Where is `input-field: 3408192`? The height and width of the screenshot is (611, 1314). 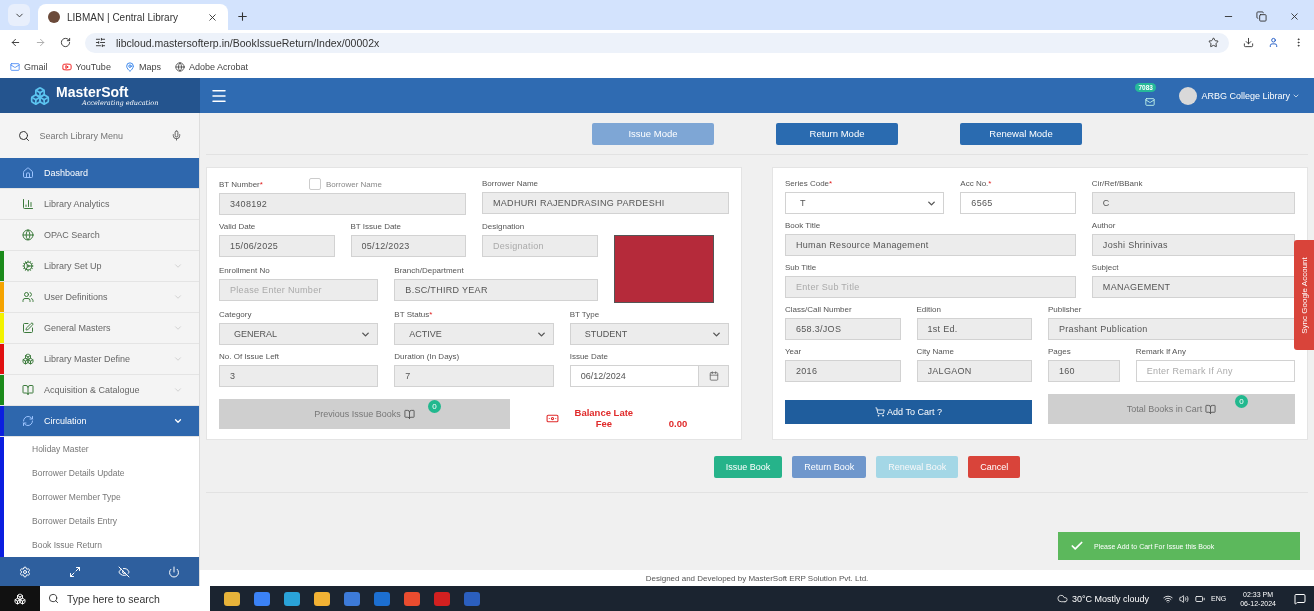 input-field: 3408192 is located at coordinates (342, 204).